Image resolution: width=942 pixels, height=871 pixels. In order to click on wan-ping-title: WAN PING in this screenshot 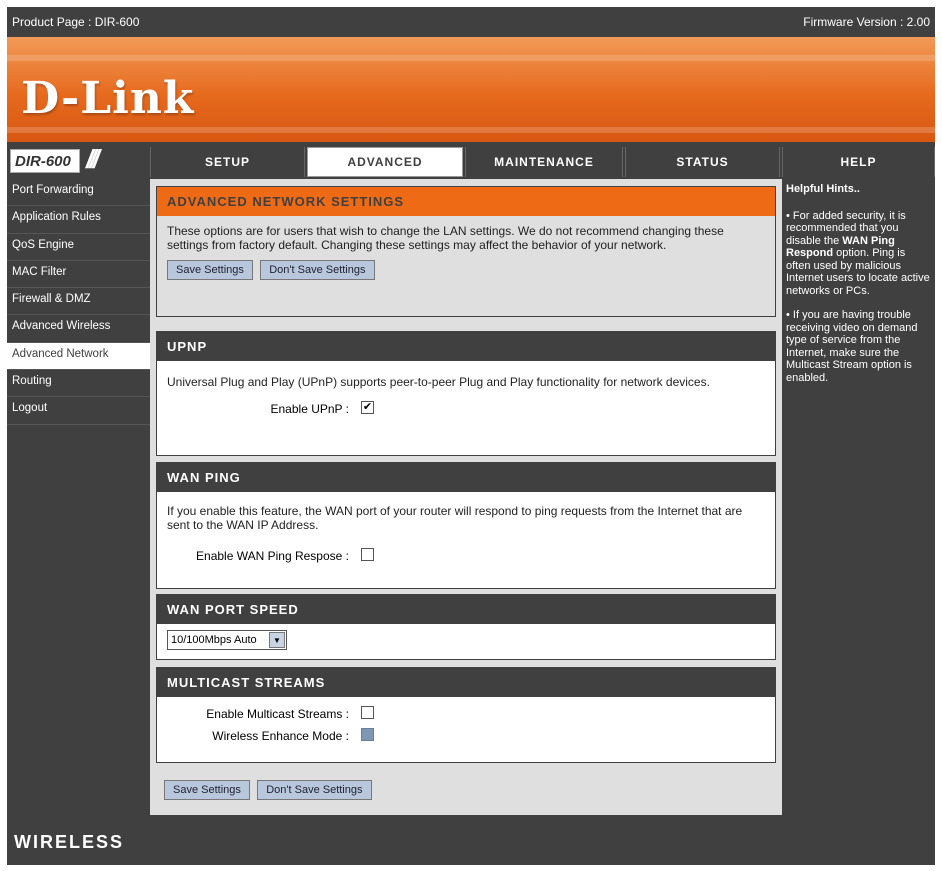, I will do `click(466, 477)`.